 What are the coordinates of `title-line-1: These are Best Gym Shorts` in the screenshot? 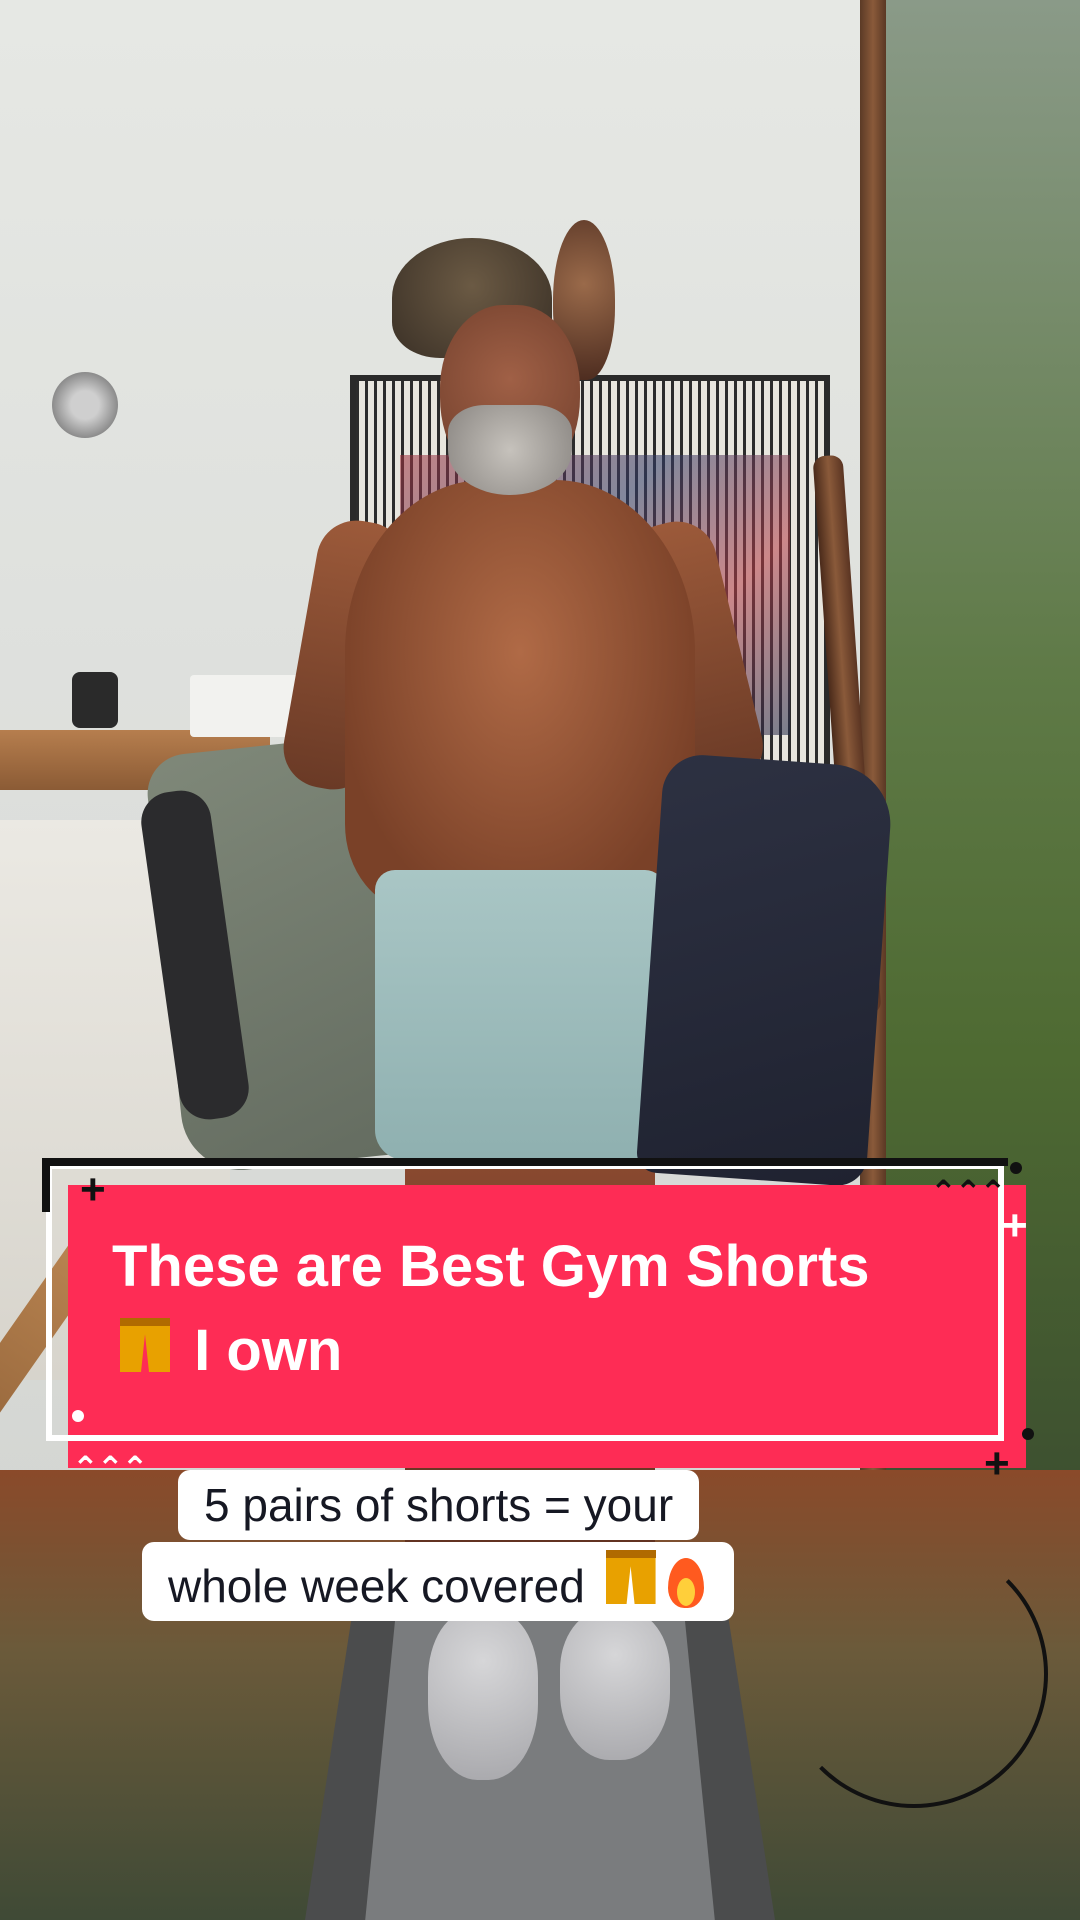 It's located at (491, 1266).